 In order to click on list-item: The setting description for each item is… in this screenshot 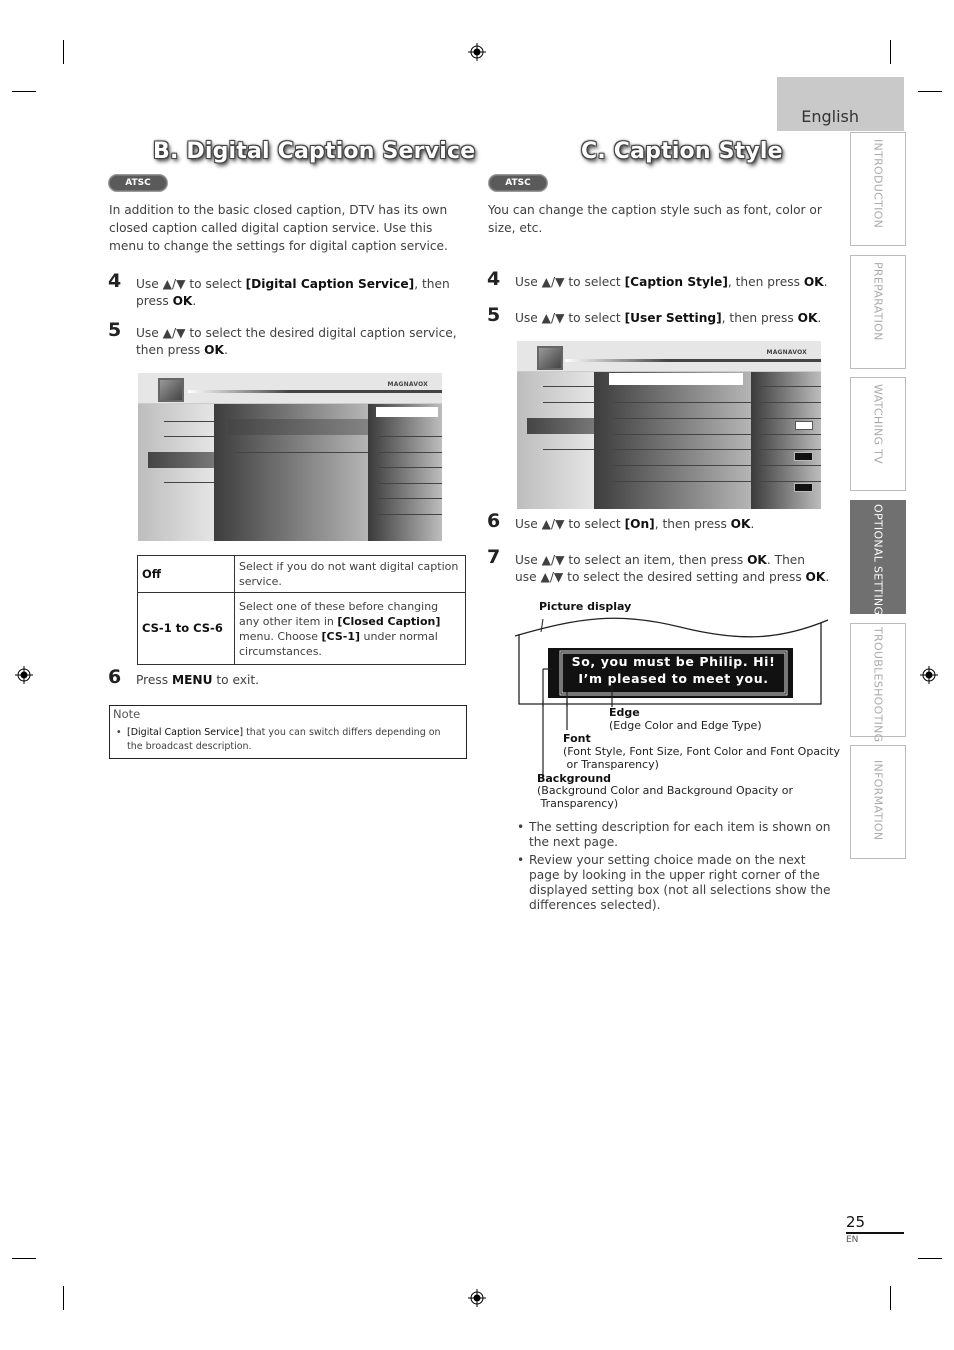, I will do `click(675, 835)`.